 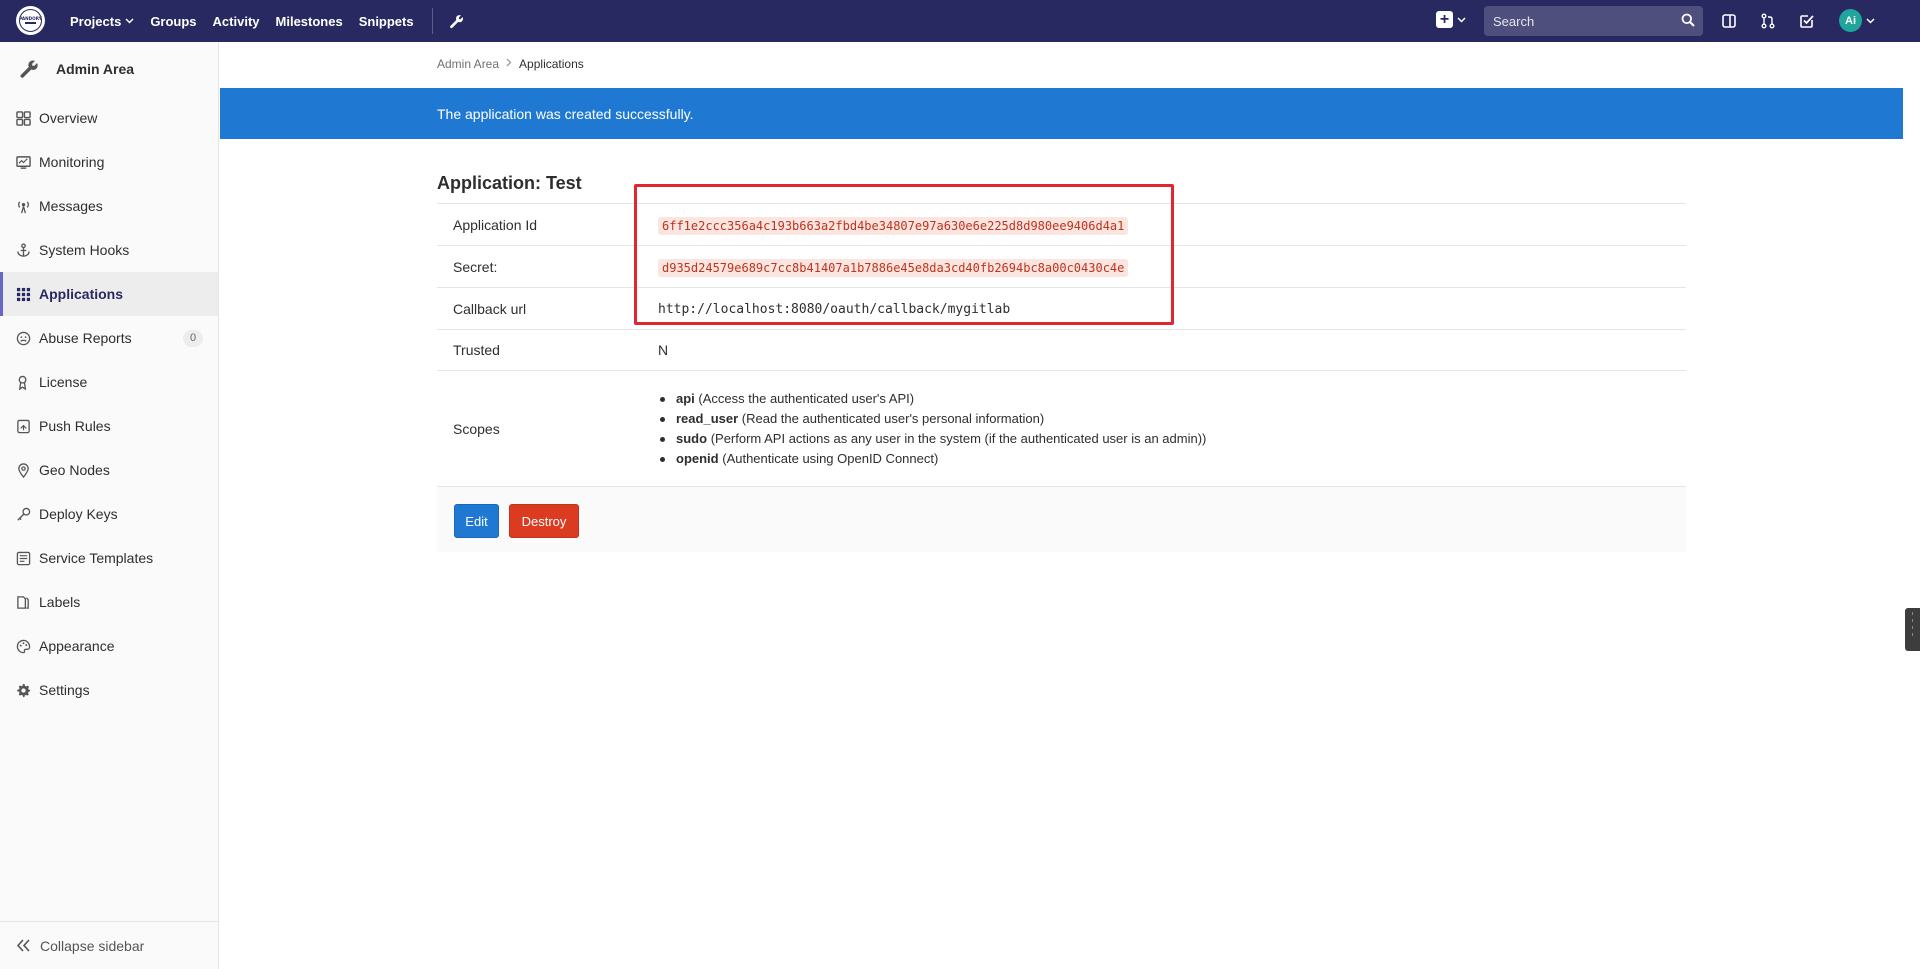 I want to click on key-icon, so click(x=23, y=514).